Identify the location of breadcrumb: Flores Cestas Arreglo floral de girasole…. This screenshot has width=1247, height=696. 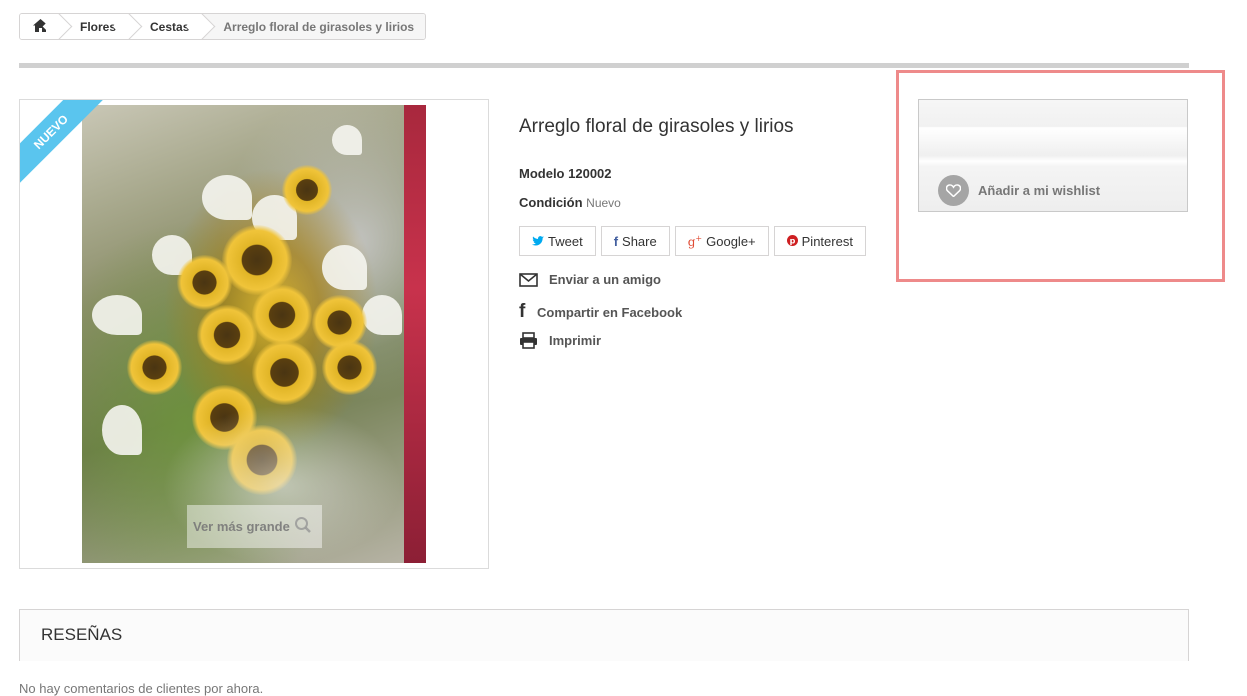
(223, 26).